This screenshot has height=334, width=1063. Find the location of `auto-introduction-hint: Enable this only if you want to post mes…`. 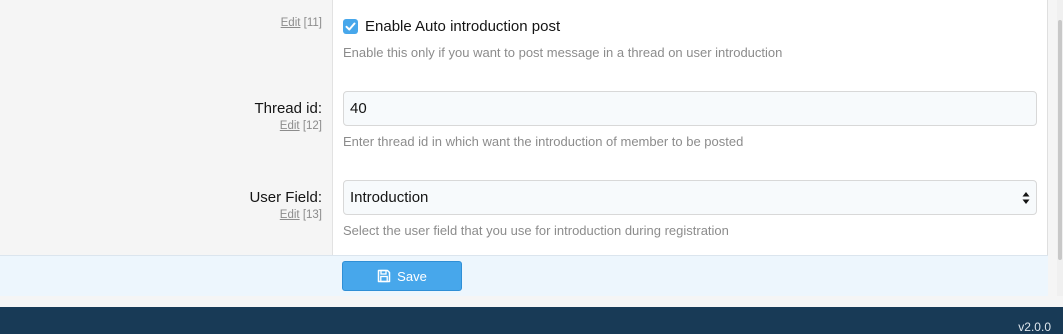

auto-introduction-hint: Enable this only if you want to post mes… is located at coordinates (563, 52).